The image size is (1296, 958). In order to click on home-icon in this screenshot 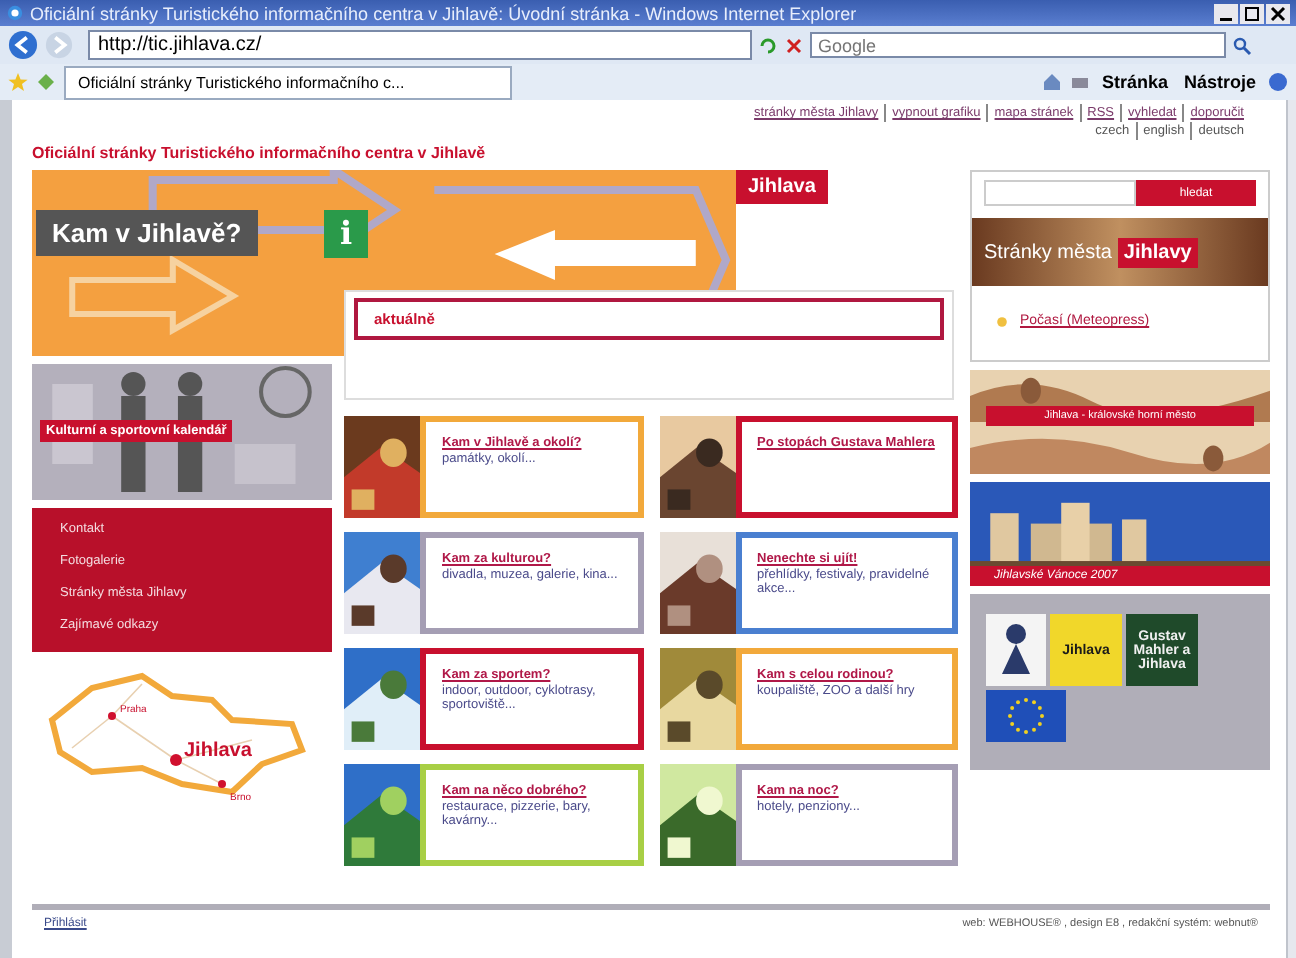, I will do `click(1051, 82)`.